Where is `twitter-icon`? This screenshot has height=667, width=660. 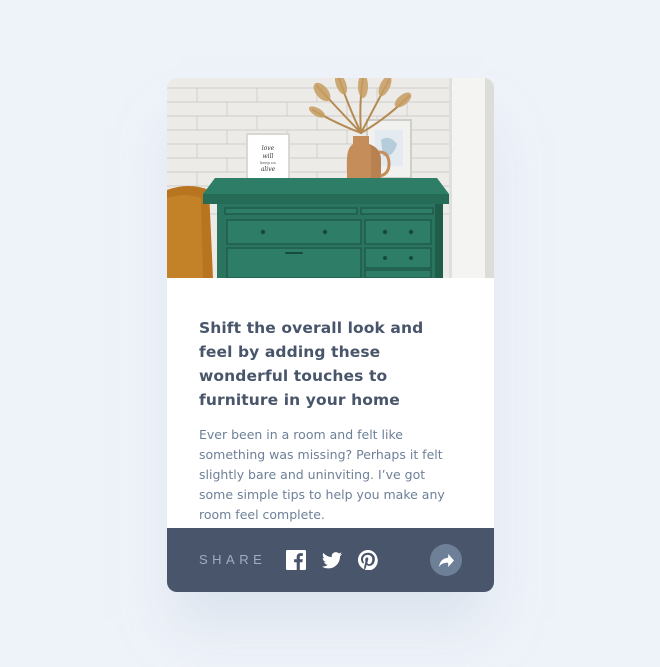 twitter-icon is located at coordinates (332, 560).